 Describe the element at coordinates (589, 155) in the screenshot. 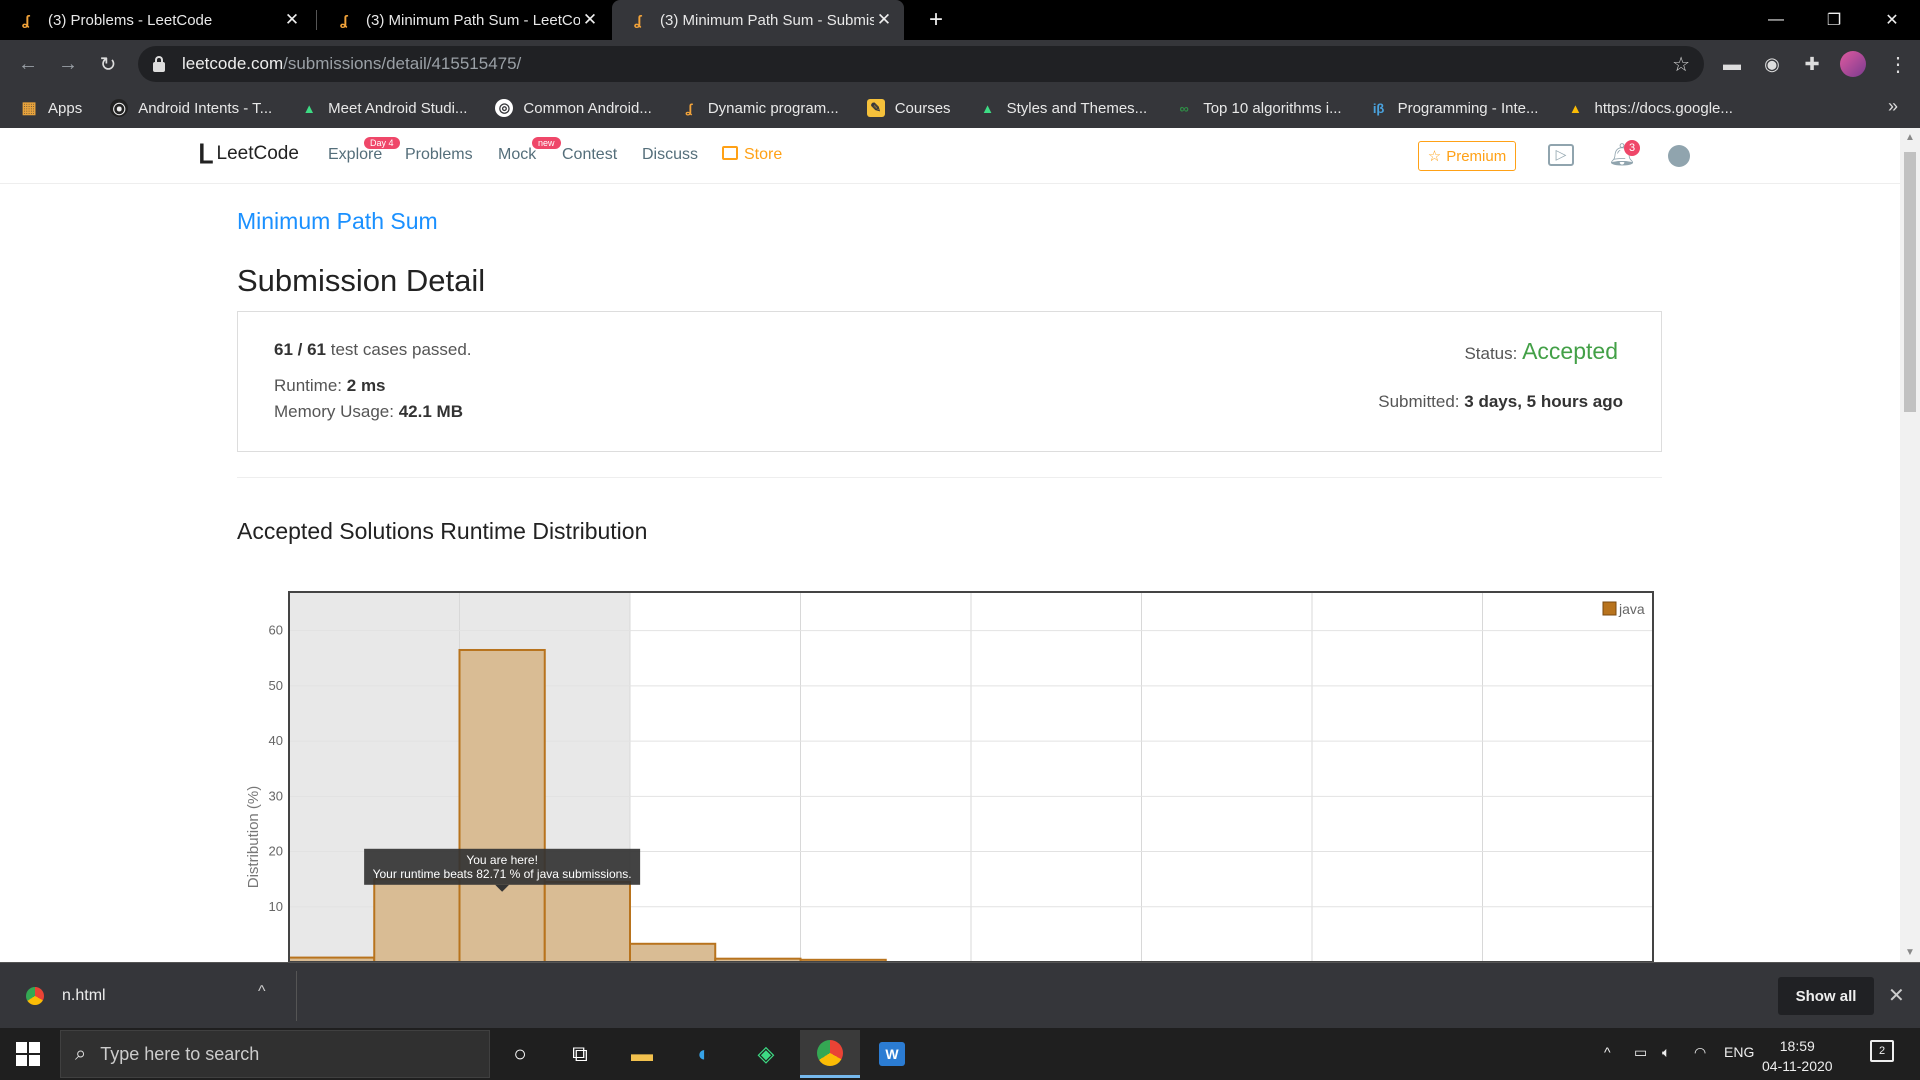

I see `nav-contest: Contest` at that location.